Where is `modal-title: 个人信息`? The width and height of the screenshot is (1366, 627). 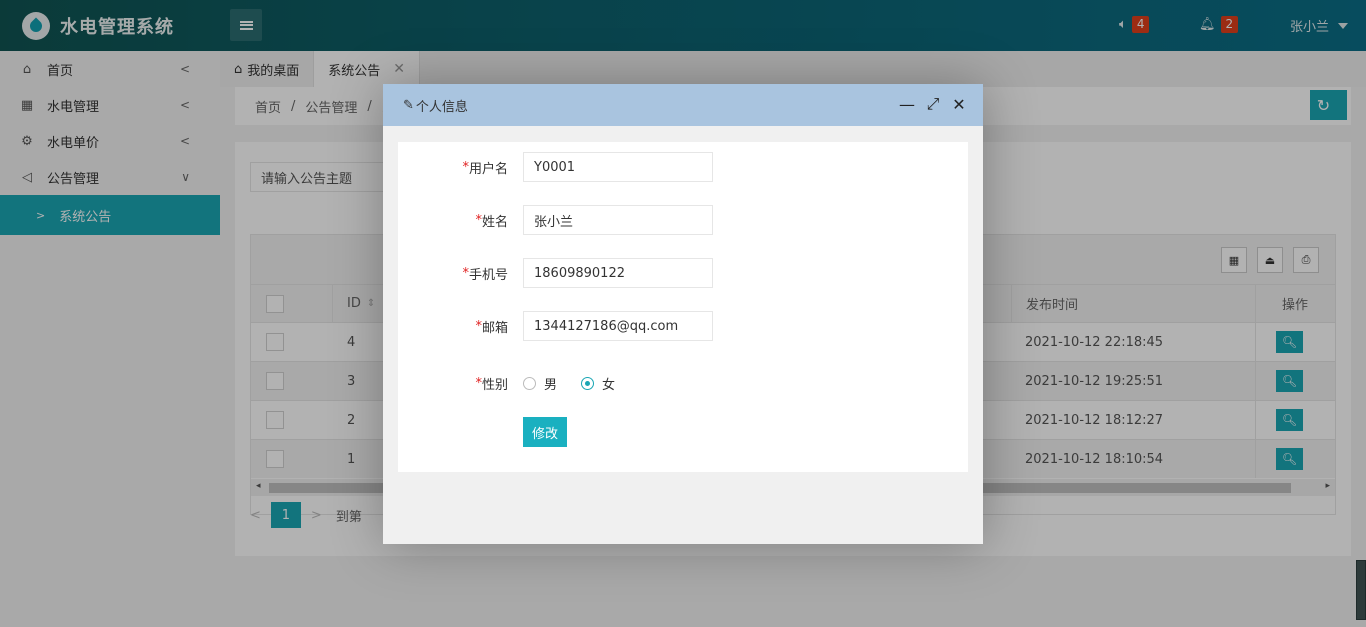 modal-title: 个人信息 is located at coordinates (441, 107).